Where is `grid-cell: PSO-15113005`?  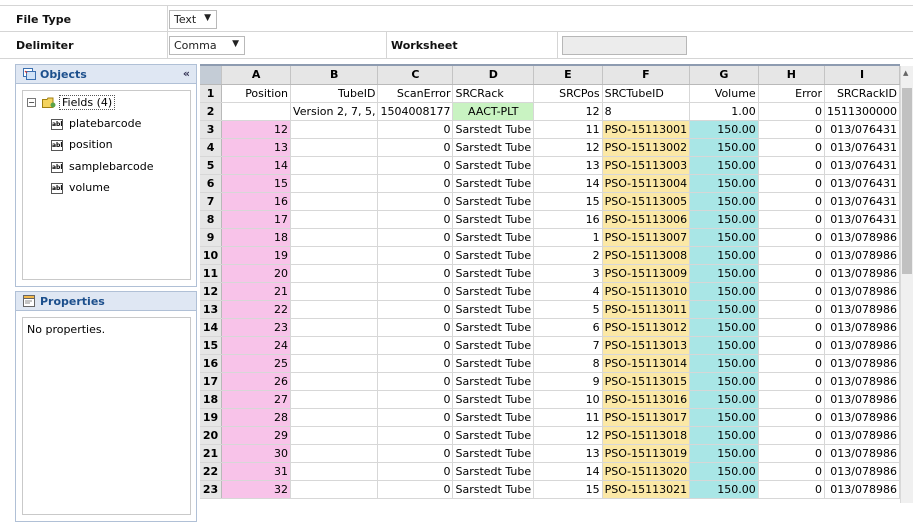 grid-cell: PSO-15113005 is located at coordinates (646, 201).